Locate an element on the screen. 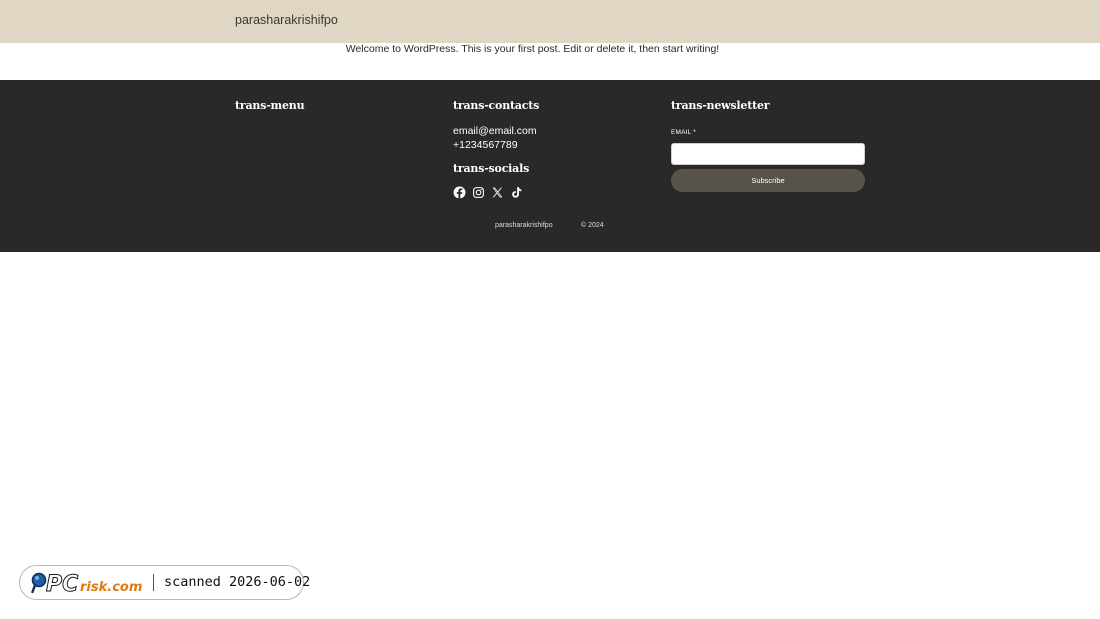 The height and width of the screenshot is (619, 1100). subscribe-button: Subscribe is located at coordinates (768, 180).